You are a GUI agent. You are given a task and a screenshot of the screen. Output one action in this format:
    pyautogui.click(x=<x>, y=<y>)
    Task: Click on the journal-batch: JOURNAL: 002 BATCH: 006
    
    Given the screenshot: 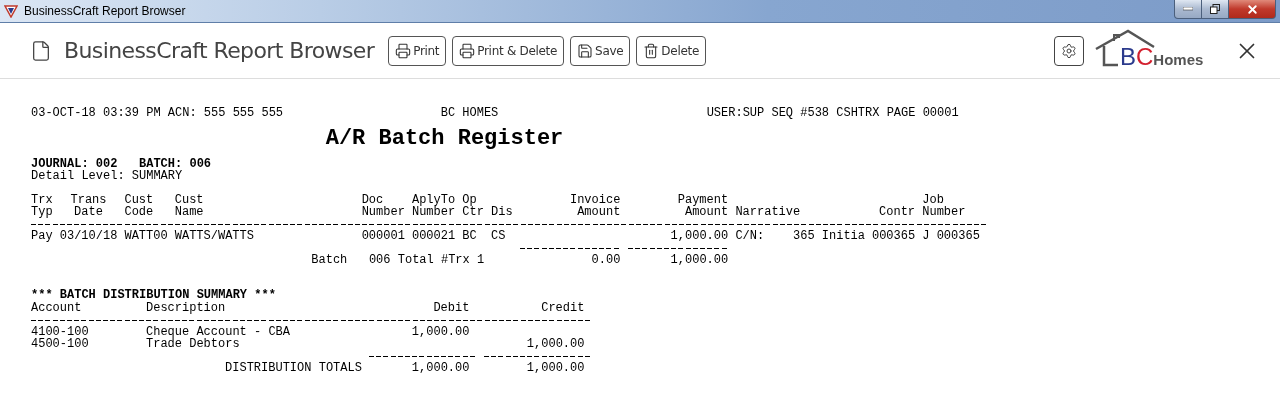 What is the action you would take?
    pyautogui.click(x=122, y=164)
    